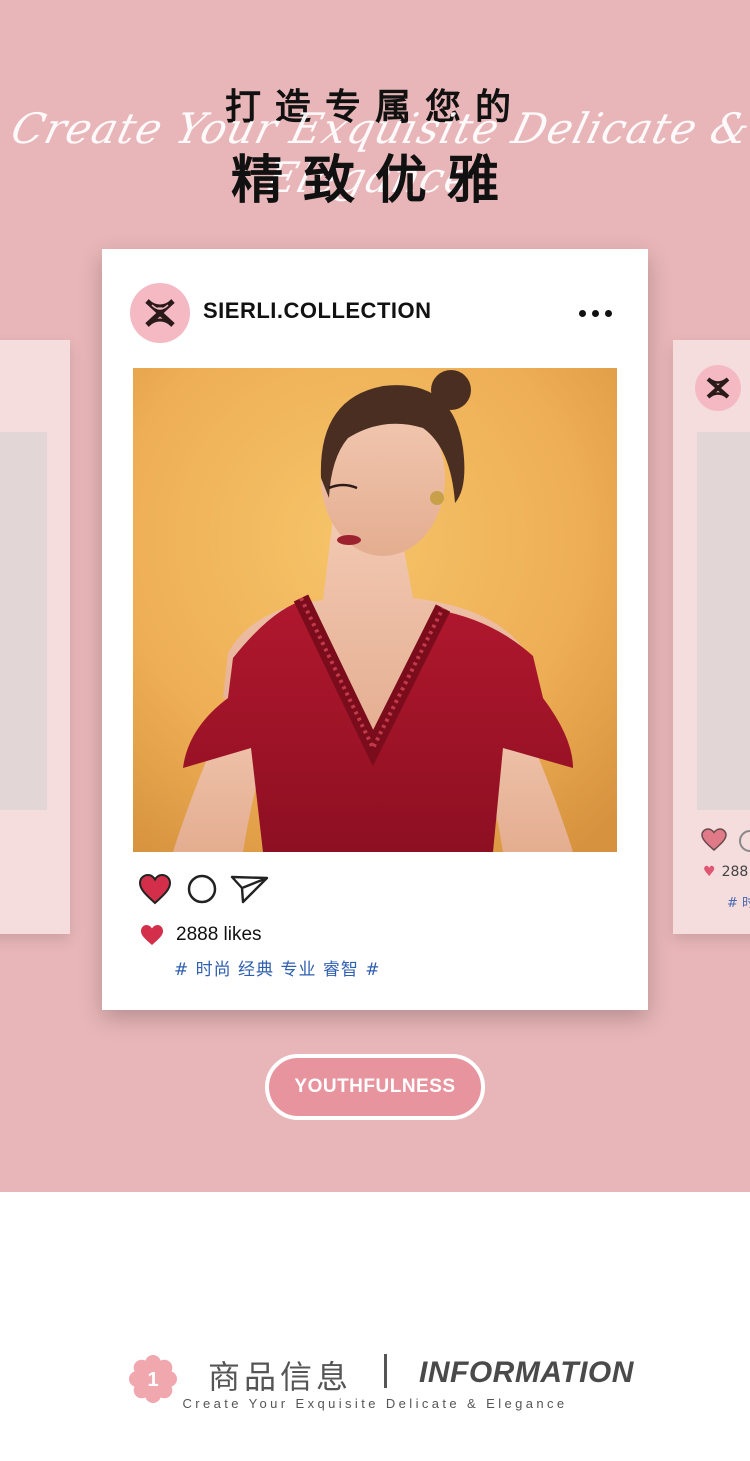 This screenshot has width=750, height=1461. I want to click on avatar, so click(160, 313).